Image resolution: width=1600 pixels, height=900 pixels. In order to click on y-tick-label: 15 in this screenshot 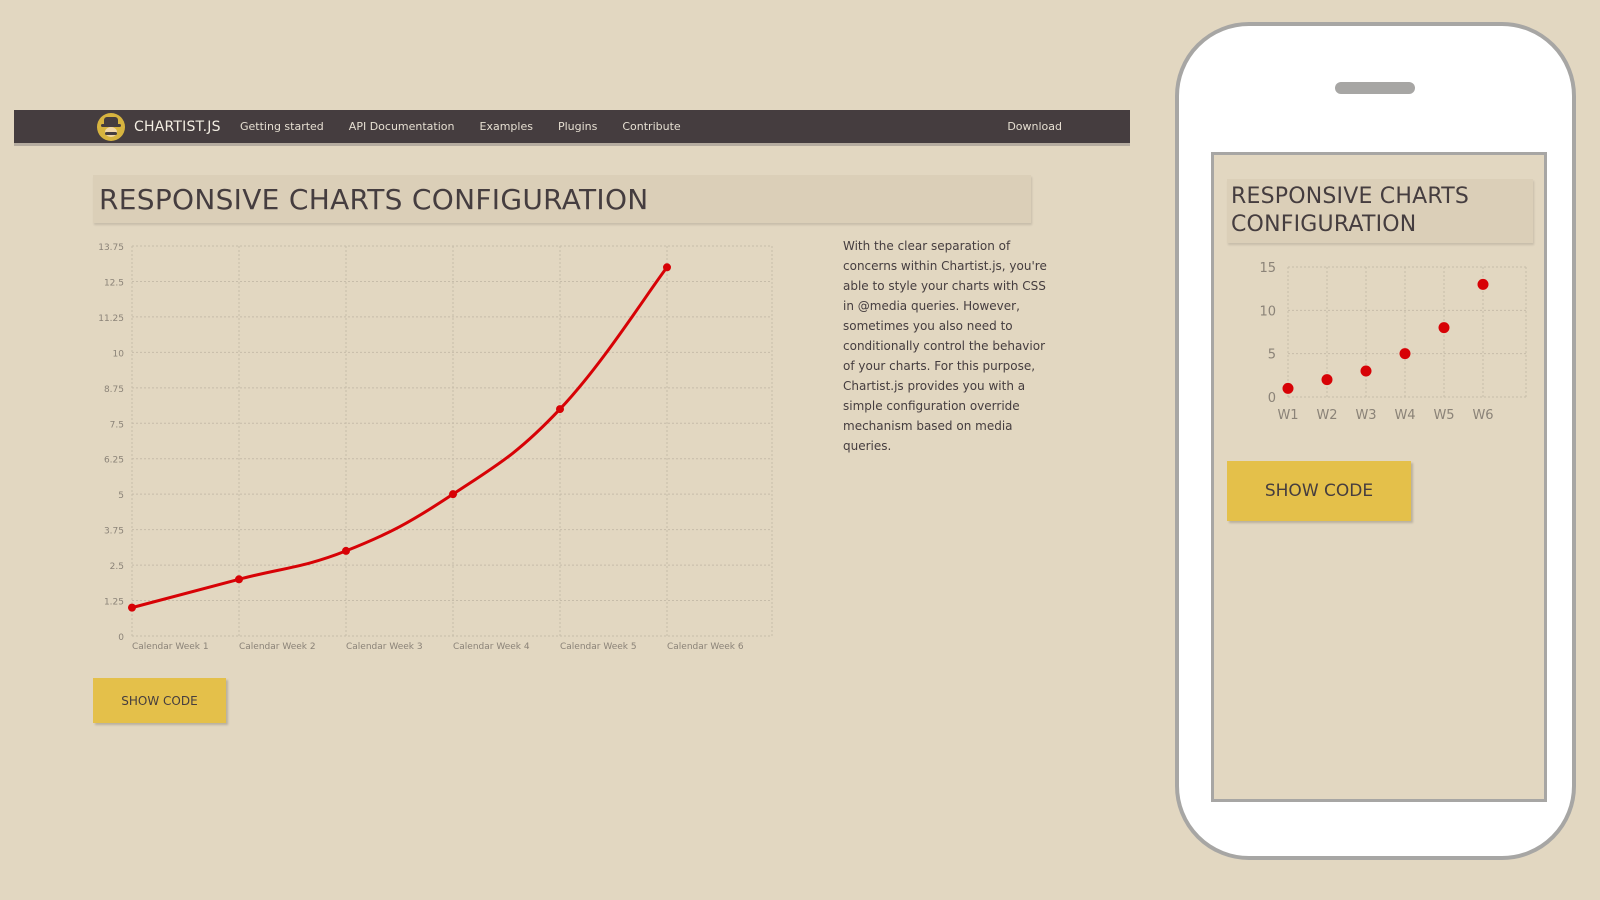, I will do `click(1267, 268)`.